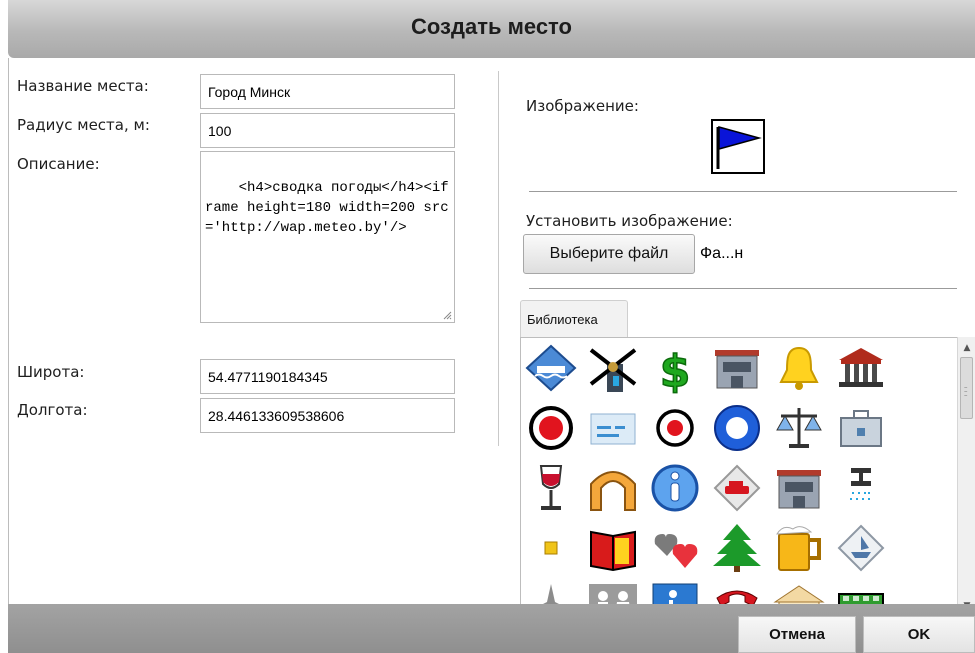 This screenshot has height=653, width=975. What do you see at coordinates (861, 548) in the screenshot?
I see `ship-sign-icon` at bounding box center [861, 548].